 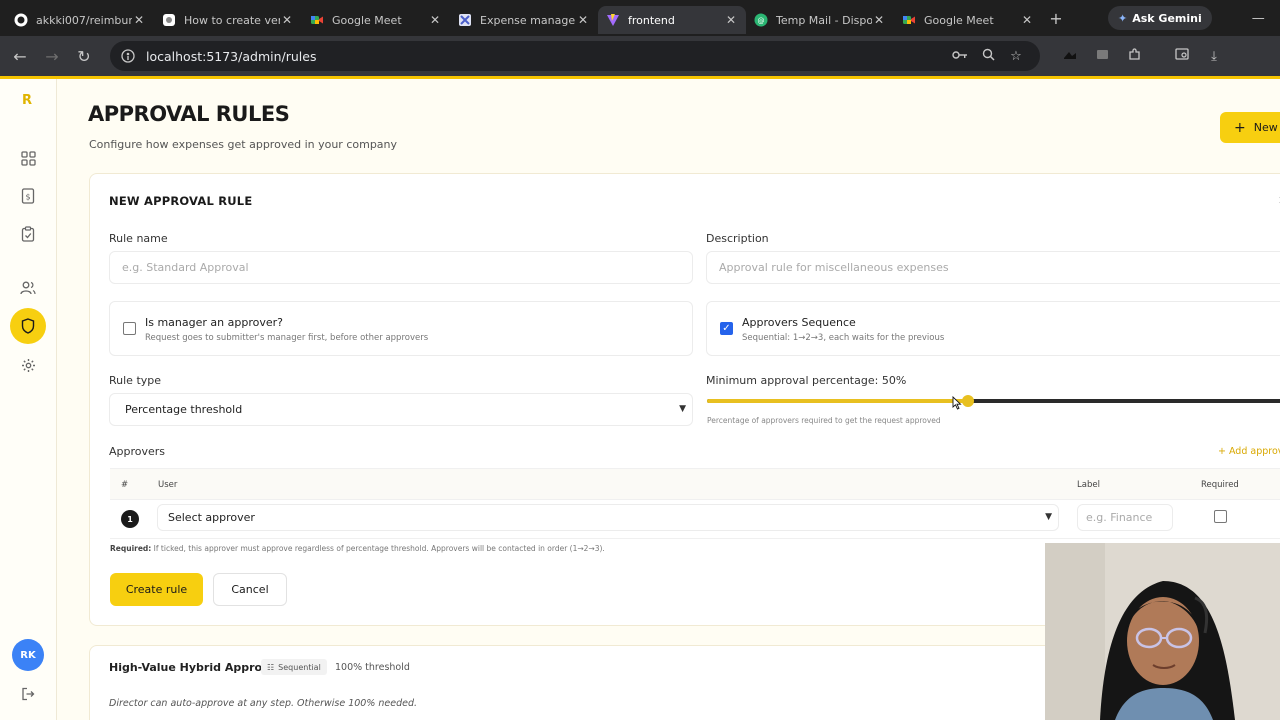 I want to click on webcam-overlay, so click(x=1162, y=631).